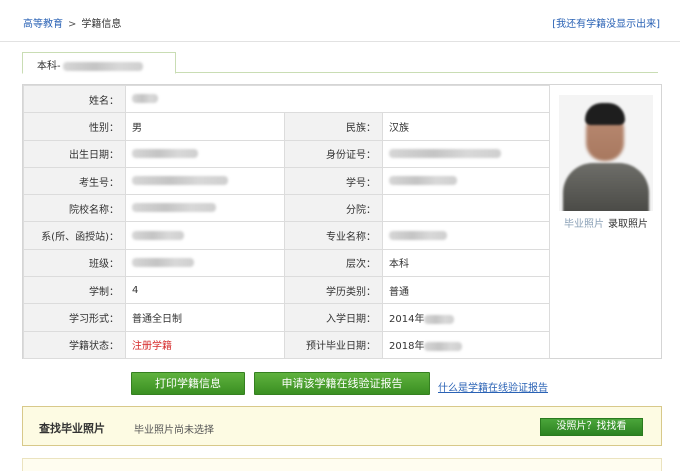 The height and width of the screenshot is (471, 680). I want to click on student-photo, so click(606, 153).